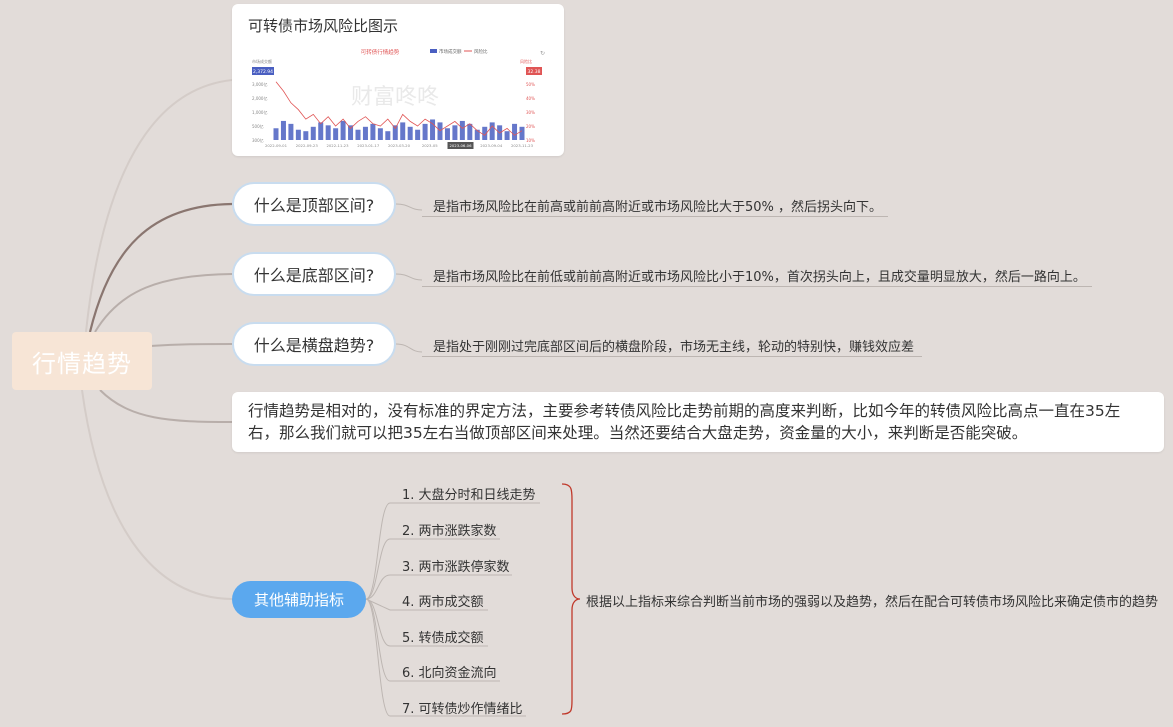  I want to click on question-top-range: 什么是顶部区间?, so click(314, 204).